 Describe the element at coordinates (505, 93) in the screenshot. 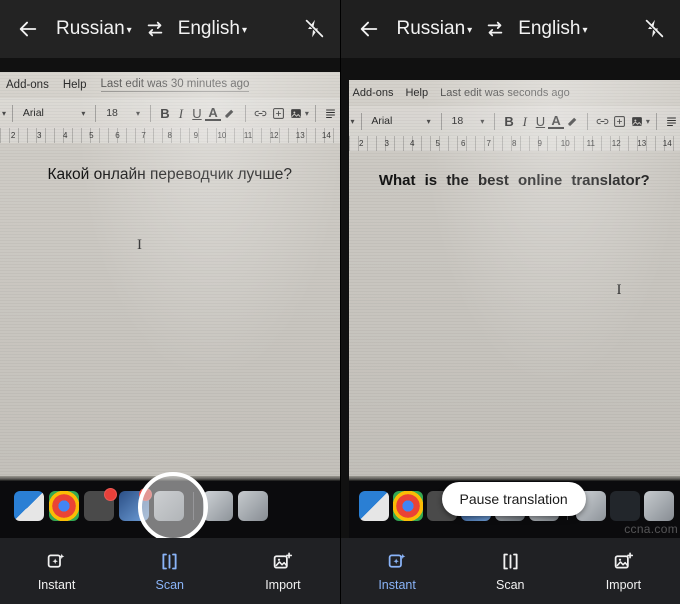

I see `last-edit-status: Last edit was seconds ago` at that location.